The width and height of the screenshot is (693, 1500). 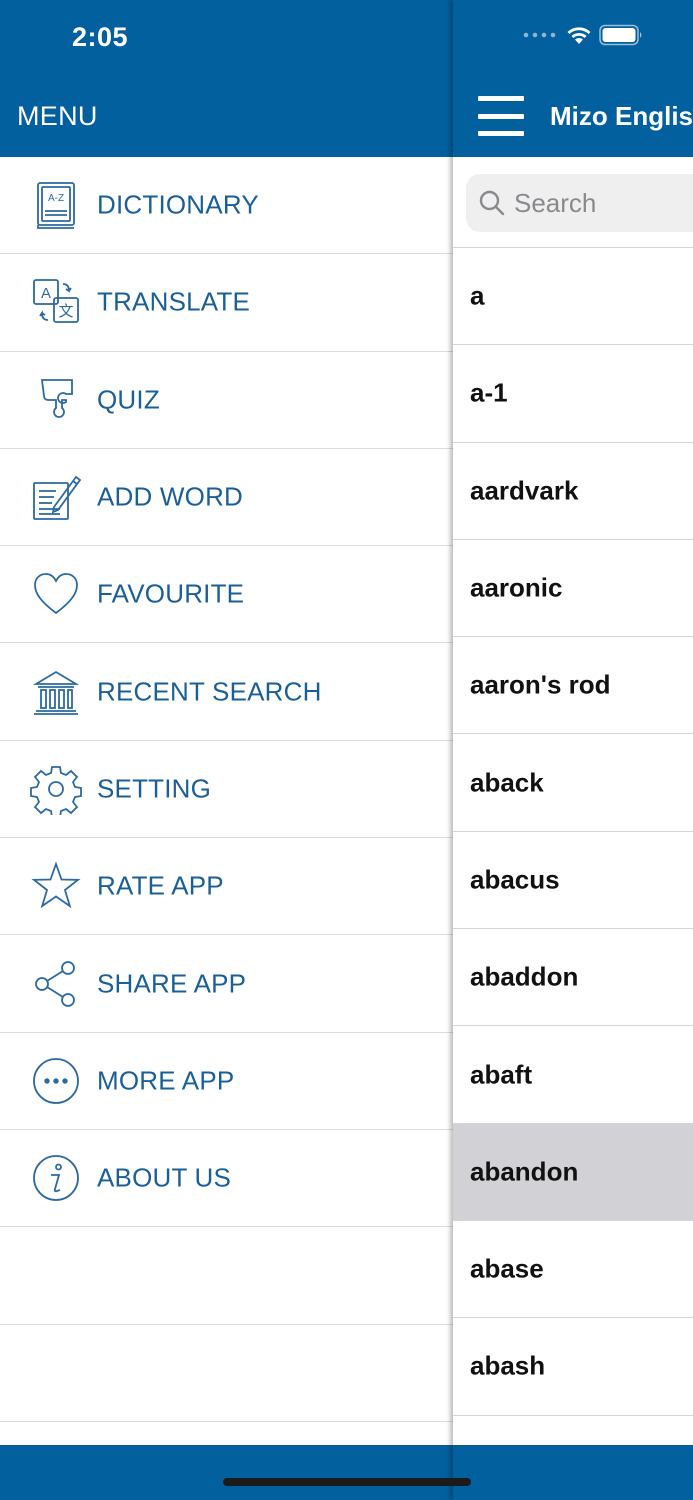 What do you see at coordinates (477, 295) in the screenshot?
I see `word-text: a` at bounding box center [477, 295].